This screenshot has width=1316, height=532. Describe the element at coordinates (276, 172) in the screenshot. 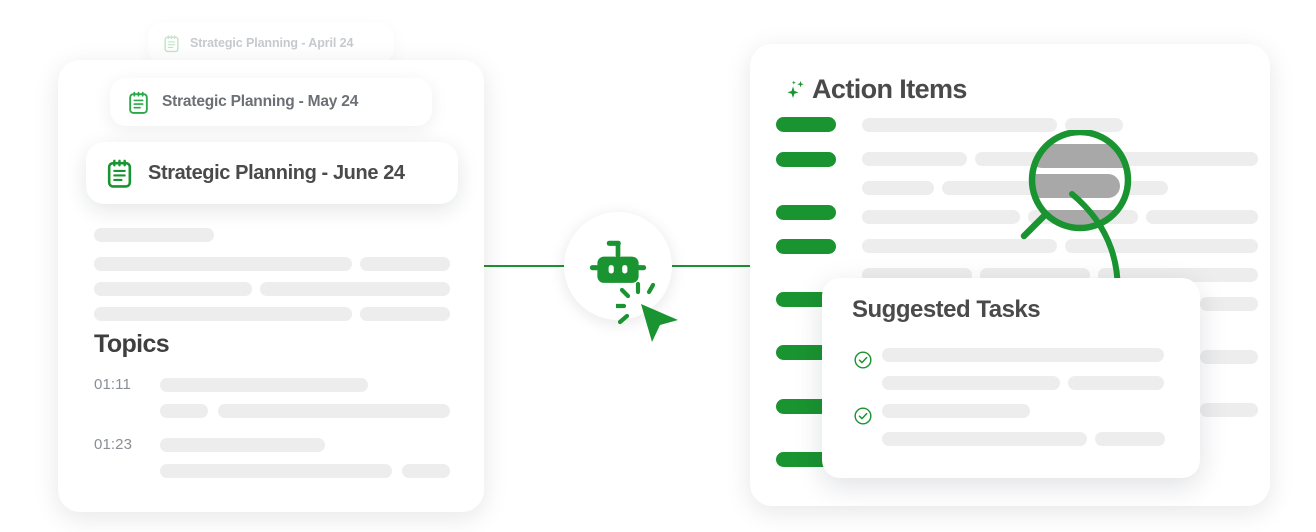

I see `meeting-card-label: Strategic Planning - June 24` at that location.